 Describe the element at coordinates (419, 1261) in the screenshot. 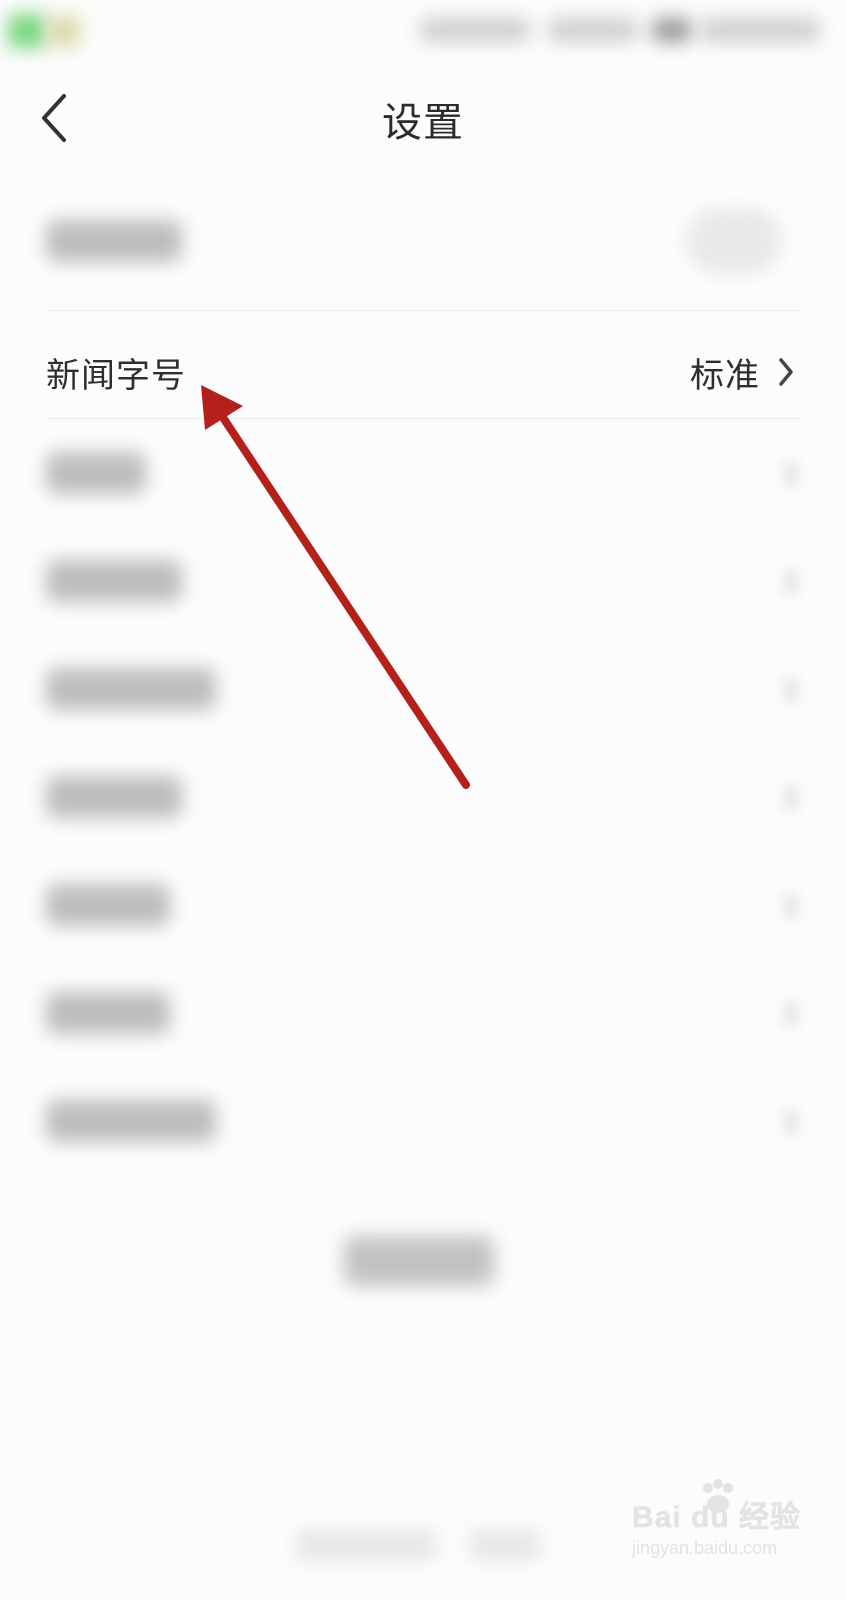

I see `bottom-action-button` at that location.